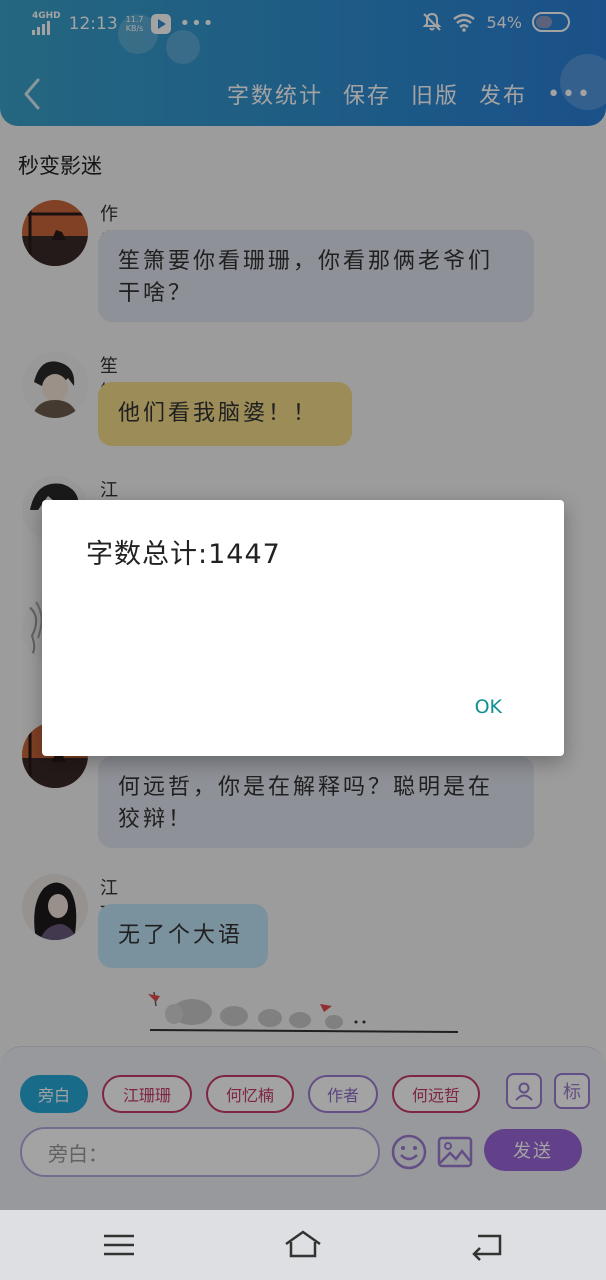 The height and width of the screenshot is (1280, 606). I want to click on home-icon, so click(303, 1245).